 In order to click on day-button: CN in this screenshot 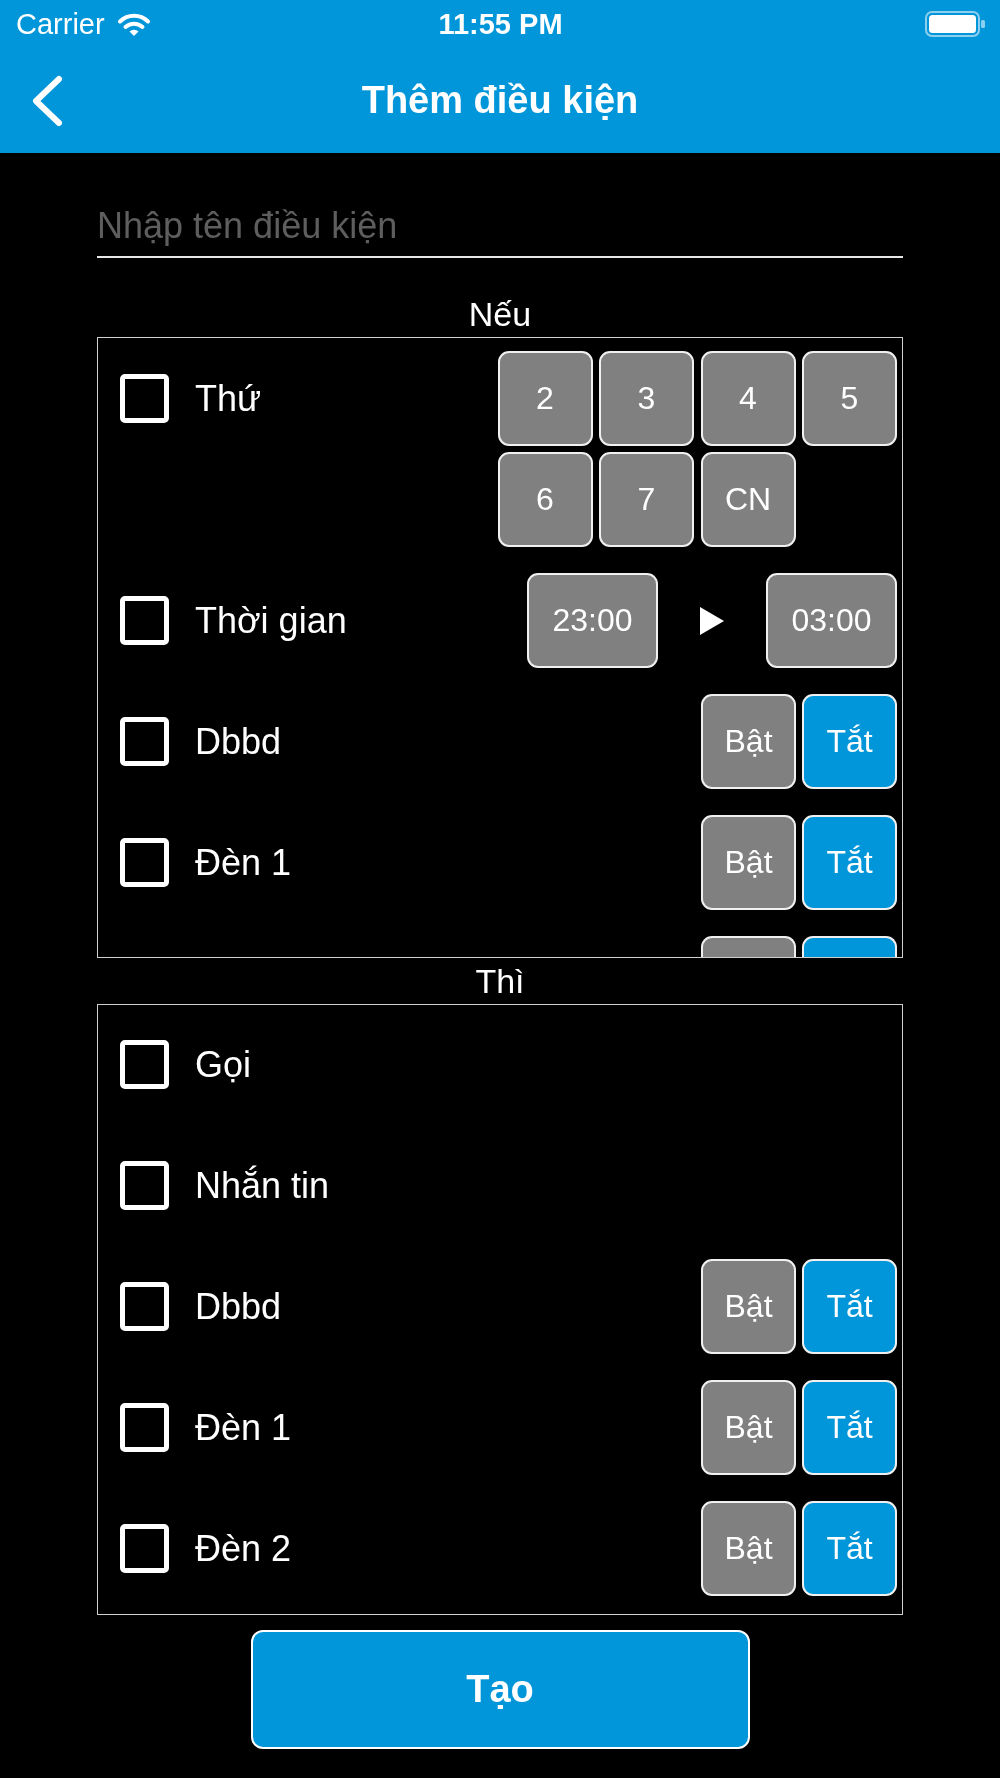, I will do `click(748, 499)`.